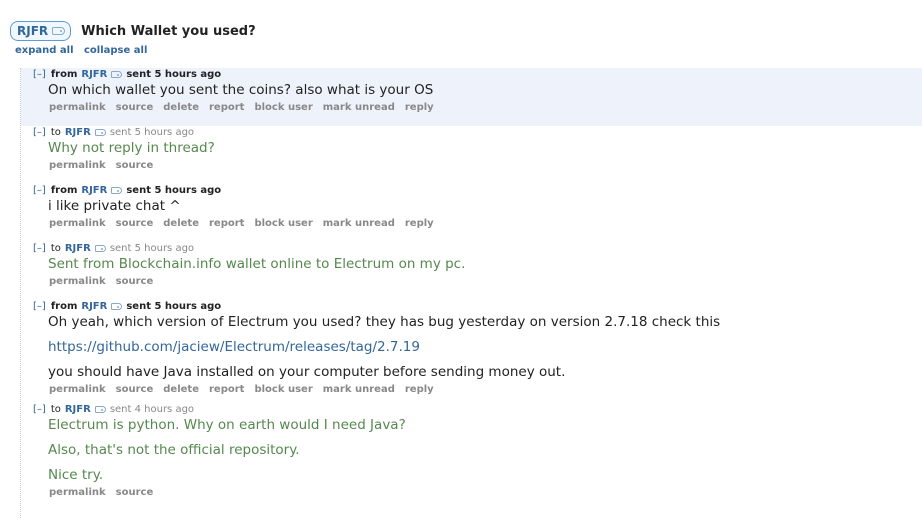 This screenshot has height=525, width=922. What do you see at coordinates (76, 475) in the screenshot?
I see `message-body-line: Nice try.` at bounding box center [76, 475].